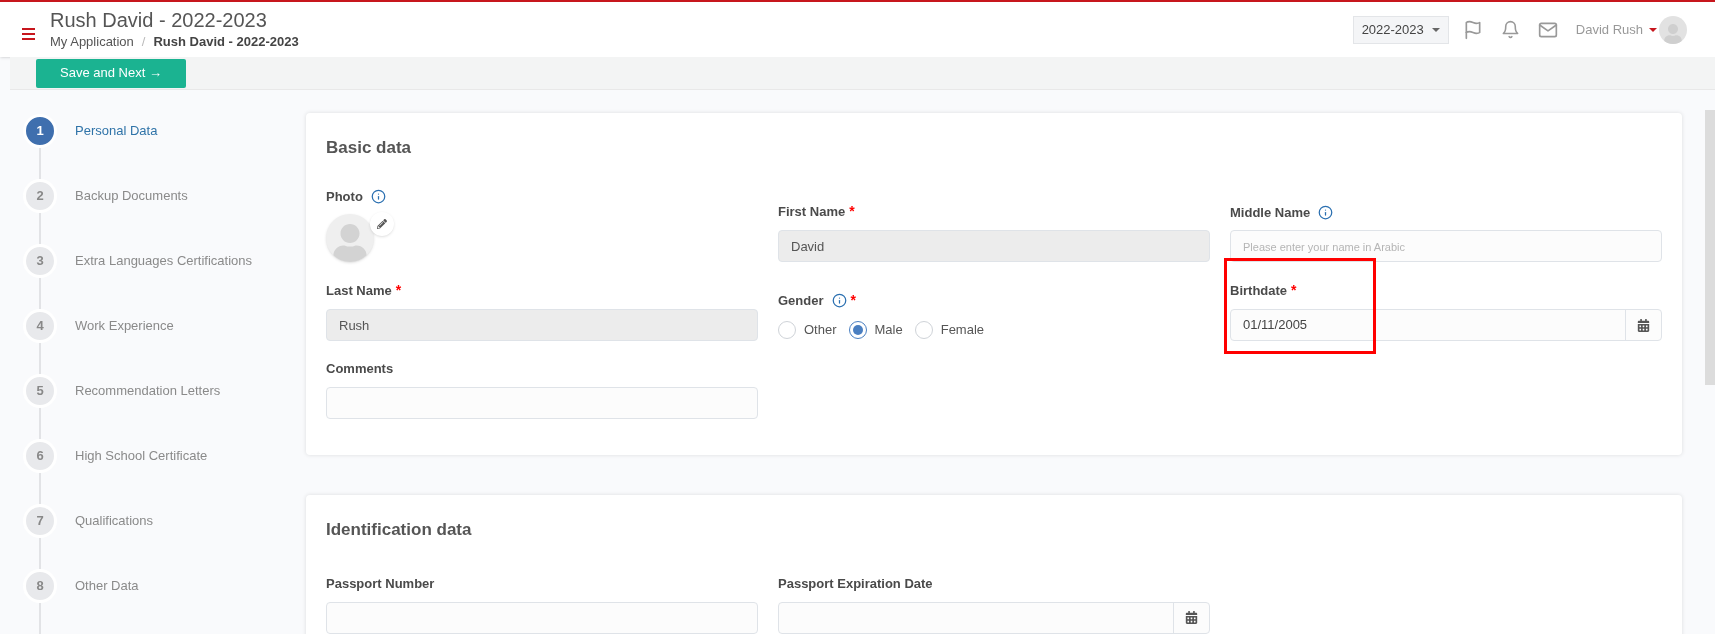  Describe the element at coordinates (962, 330) in the screenshot. I see `radio-label: Female` at that location.